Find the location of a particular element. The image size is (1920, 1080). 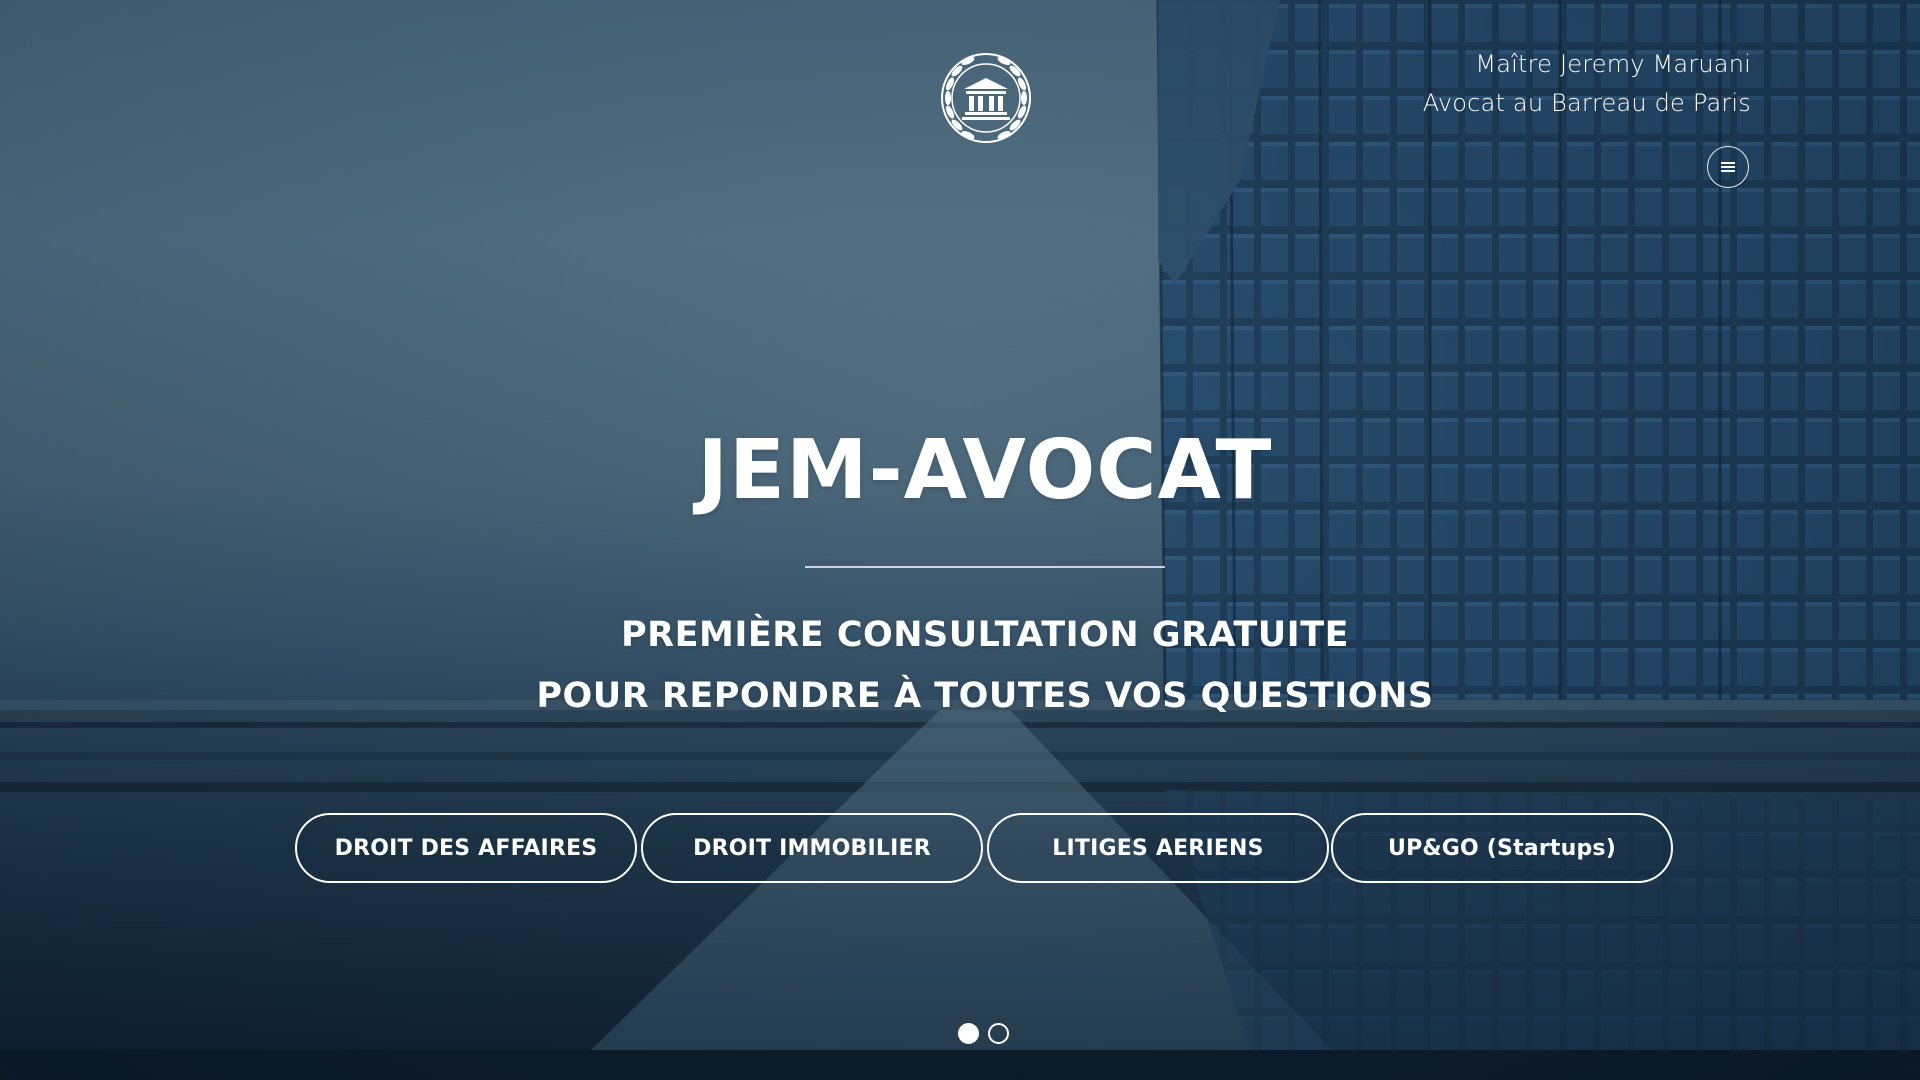

tagline-line-1: PREMIÈRE CONSULTATION GRATUITE is located at coordinates (985, 635).